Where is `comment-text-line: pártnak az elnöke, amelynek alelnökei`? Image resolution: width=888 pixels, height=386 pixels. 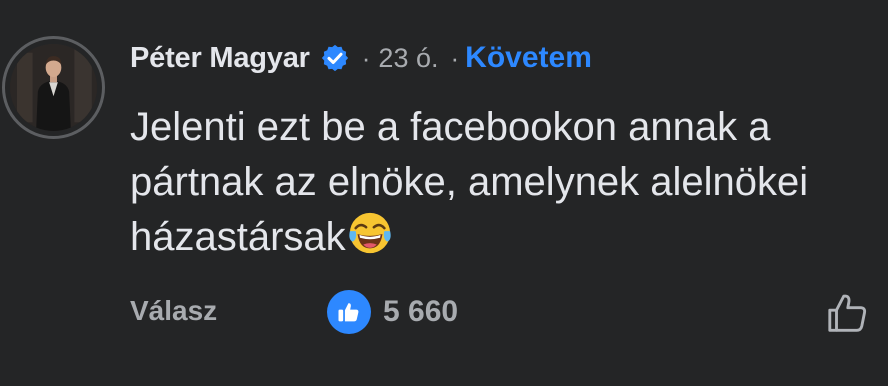 comment-text-line: pártnak az elnöke, amelynek alelnökei is located at coordinates (469, 182).